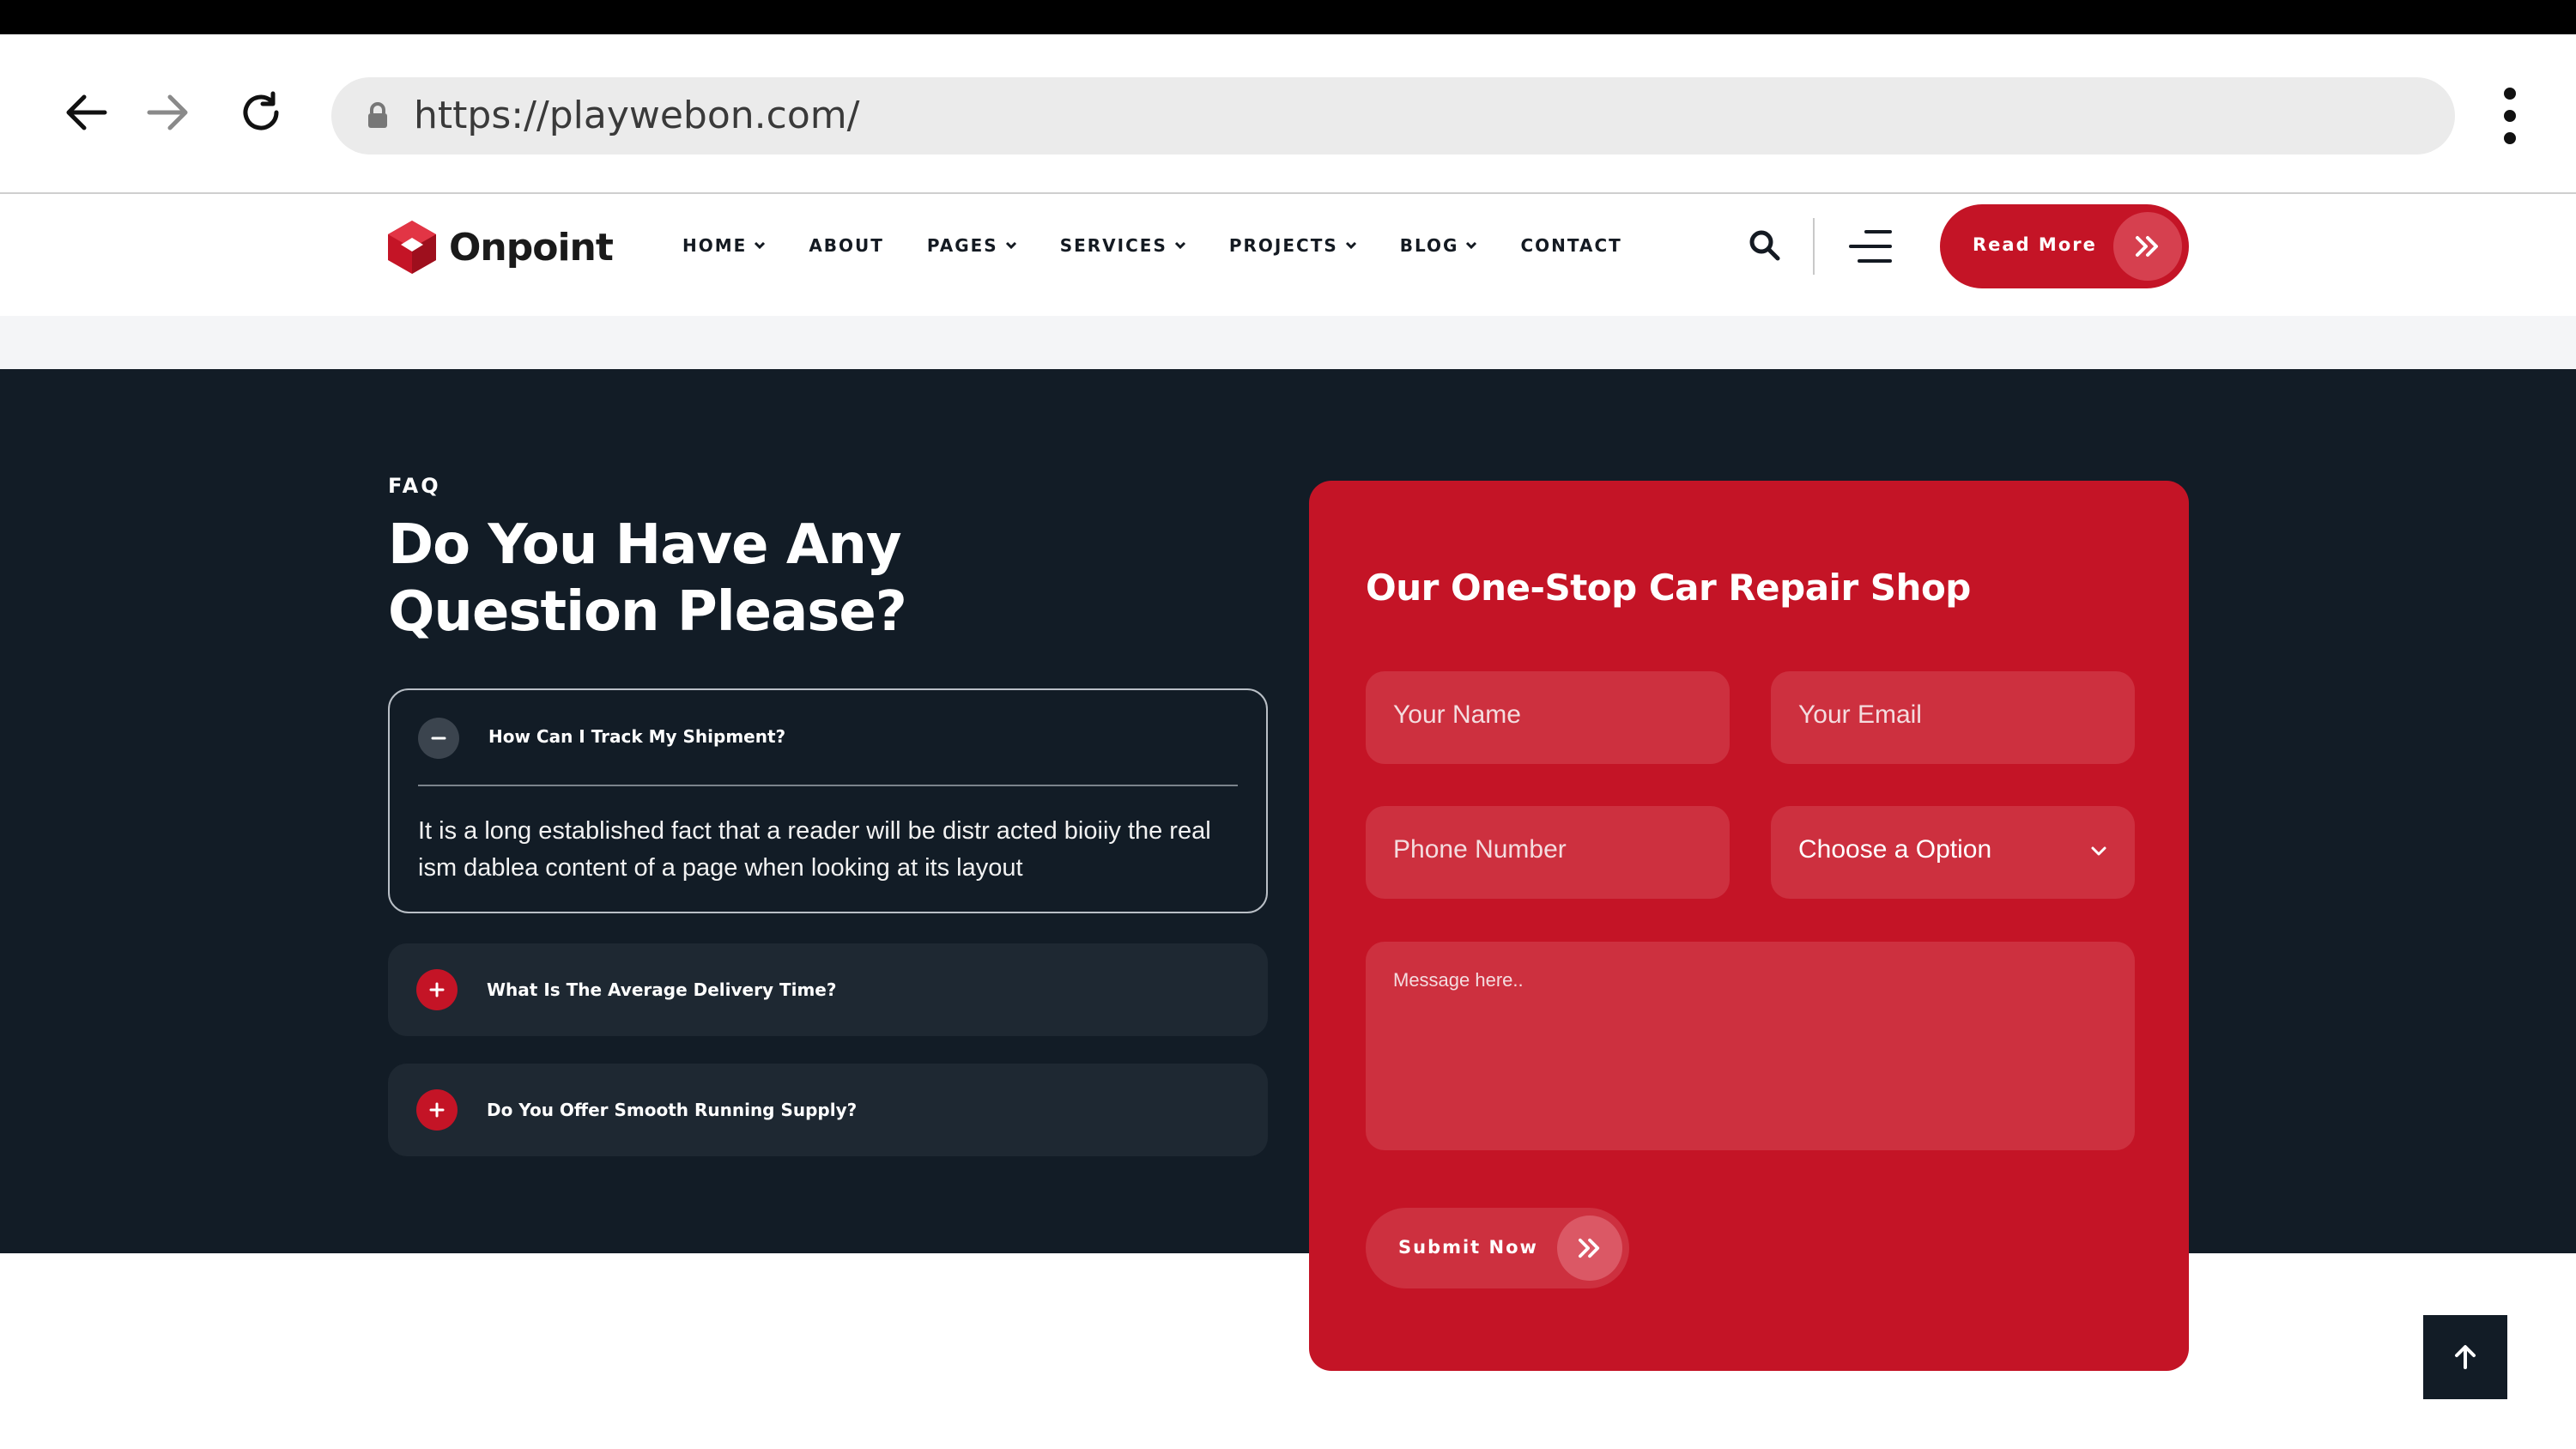  I want to click on nav-contact-label: CONTACT, so click(1571, 245).